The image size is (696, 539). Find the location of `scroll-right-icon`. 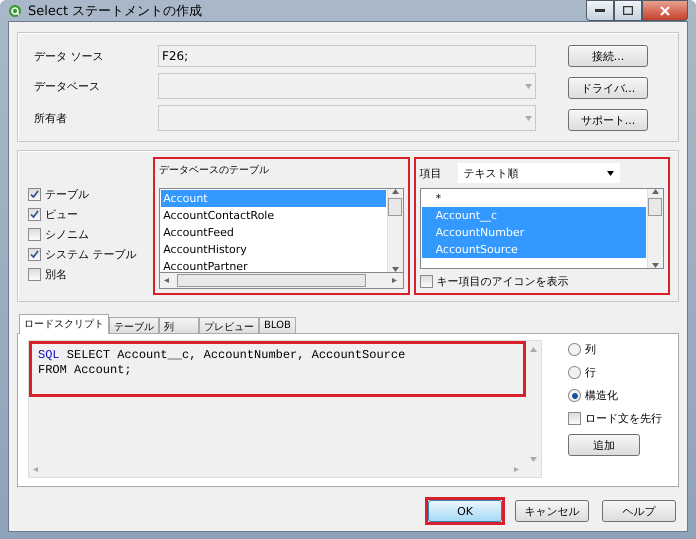

scroll-right-icon is located at coordinates (395, 280).